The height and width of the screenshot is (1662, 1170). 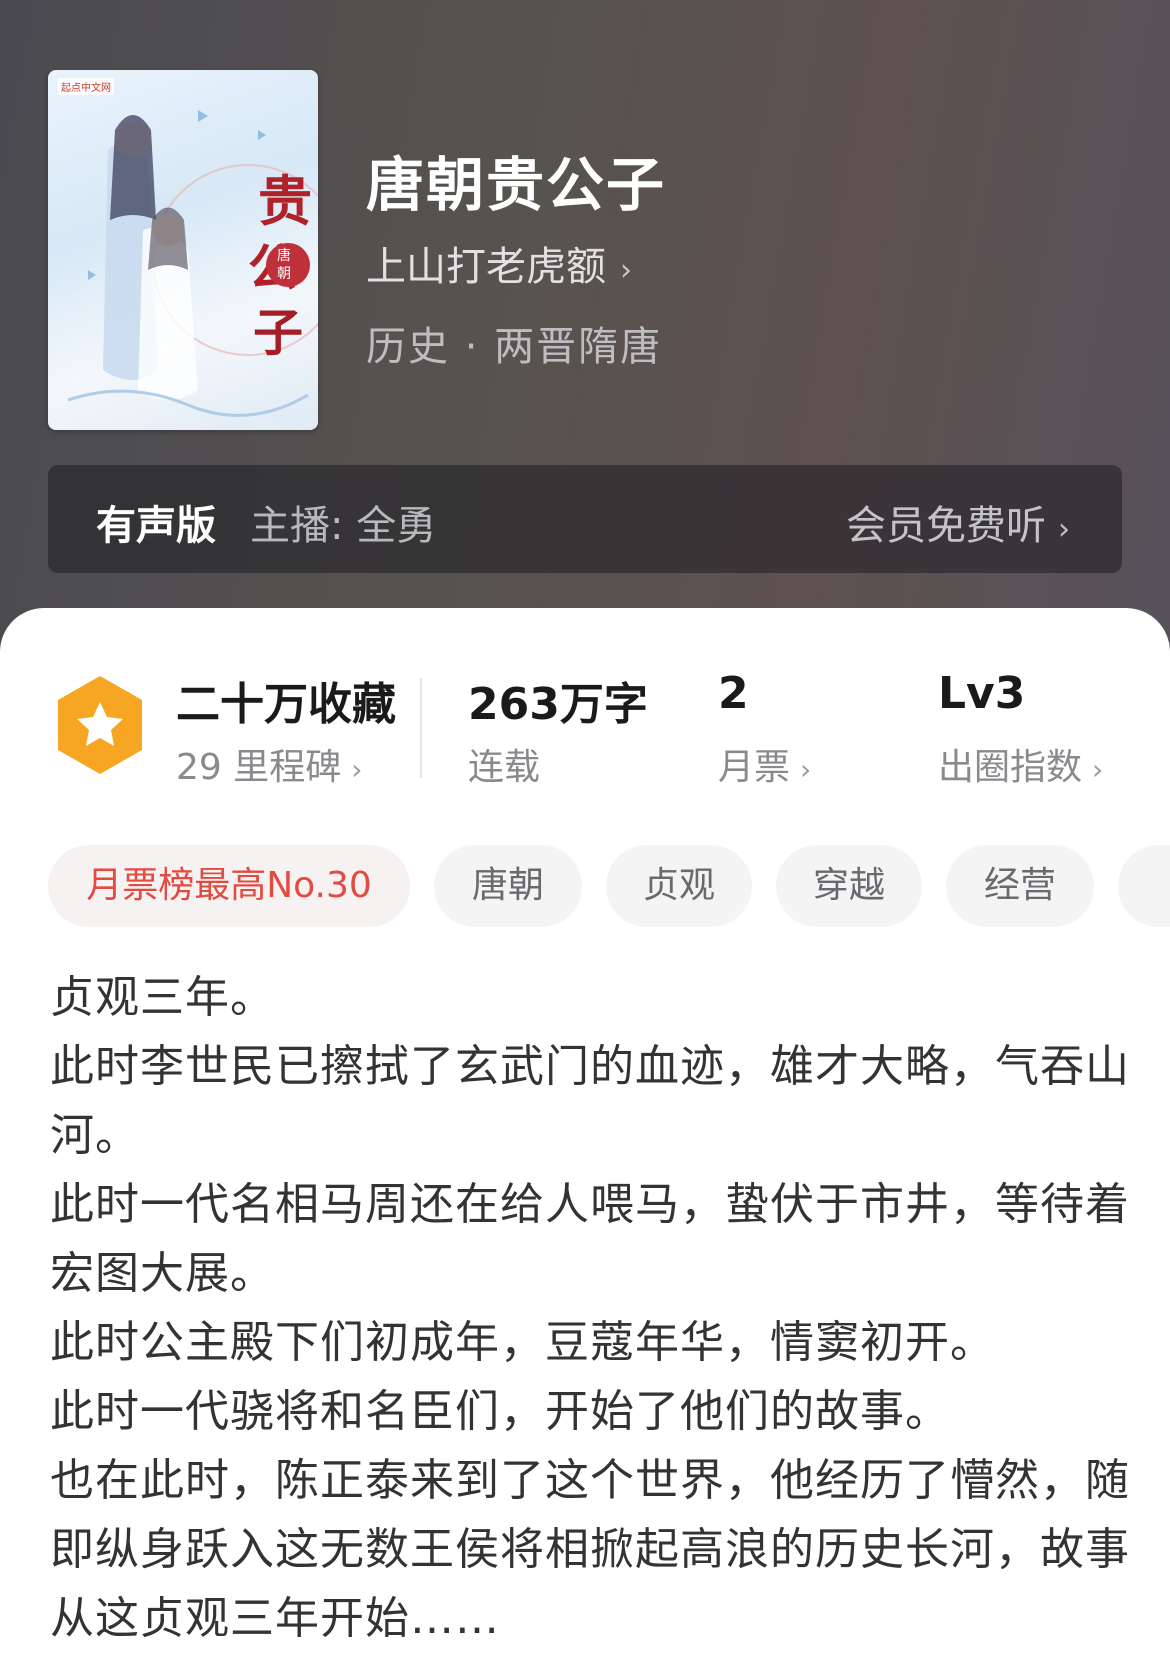 What do you see at coordinates (162, 997) in the screenshot?
I see `description-line: 贞观三年。` at bounding box center [162, 997].